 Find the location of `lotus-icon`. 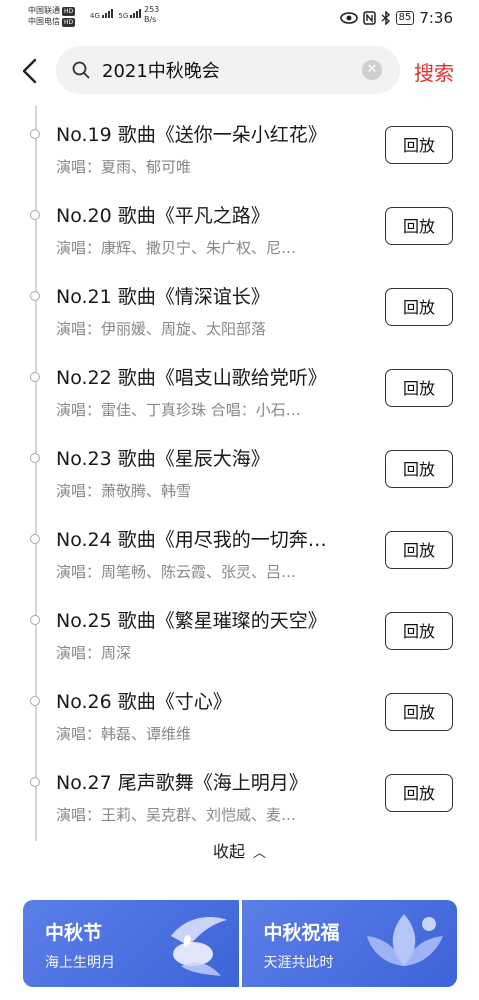

lotus-icon is located at coordinates (405, 940).